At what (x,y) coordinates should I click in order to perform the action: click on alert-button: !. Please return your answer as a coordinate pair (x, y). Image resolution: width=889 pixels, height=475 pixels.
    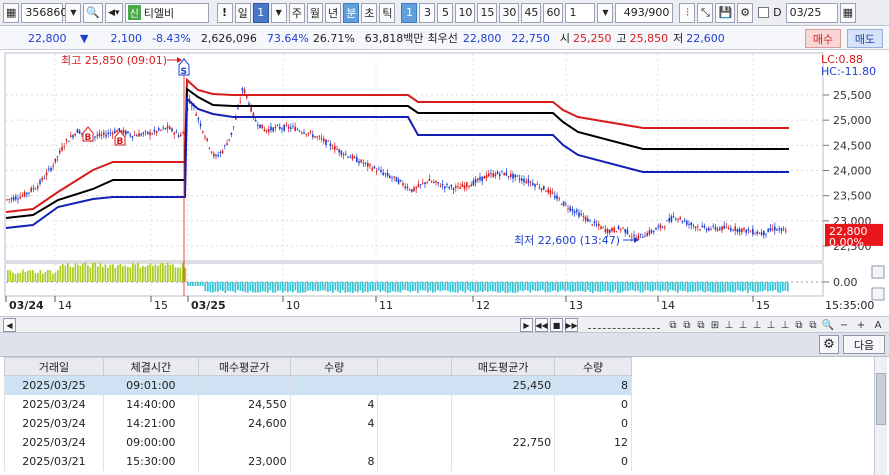
    Looking at the image, I should click on (224, 12).